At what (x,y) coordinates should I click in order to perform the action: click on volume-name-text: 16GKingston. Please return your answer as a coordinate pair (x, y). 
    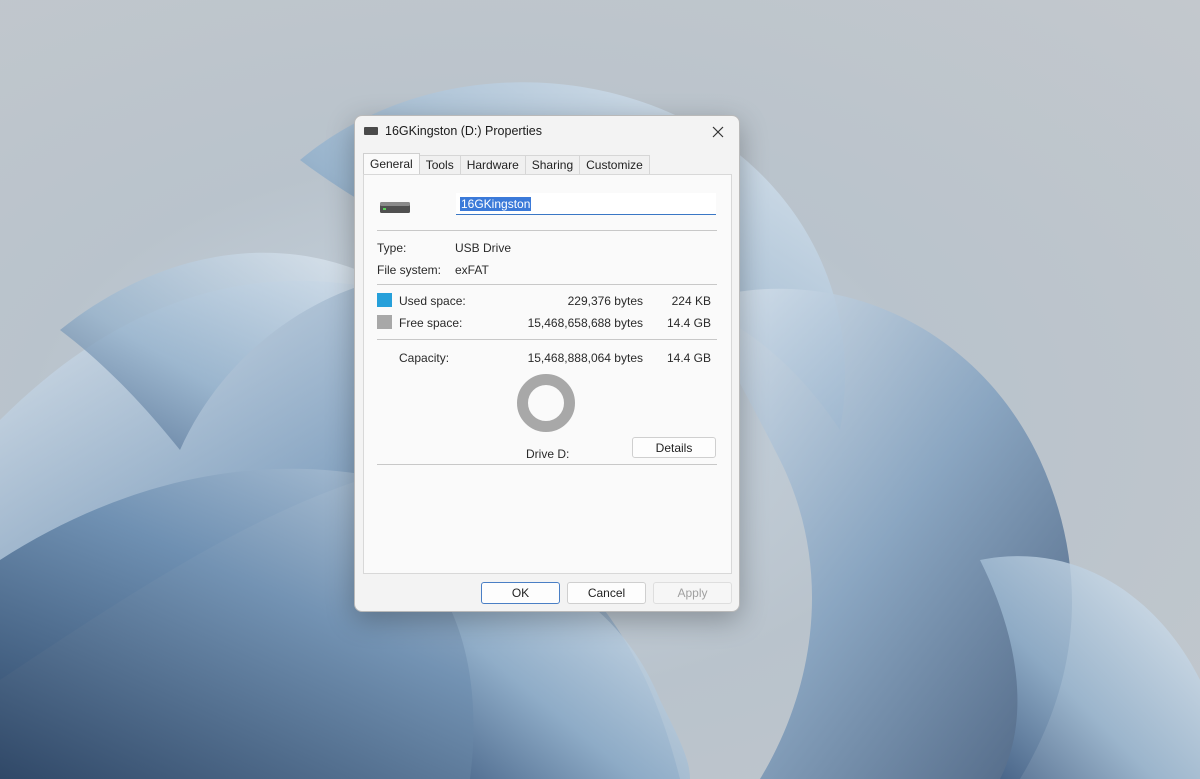
    Looking at the image, I should click on (496, 203).